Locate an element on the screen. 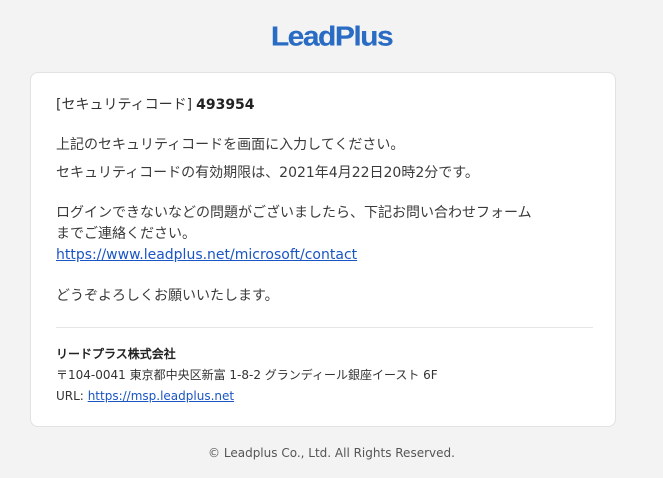 This screenshot has height=478, width=663. security-code-line: [セキュリティコード] 493954 is located at coordinates (155, 105).